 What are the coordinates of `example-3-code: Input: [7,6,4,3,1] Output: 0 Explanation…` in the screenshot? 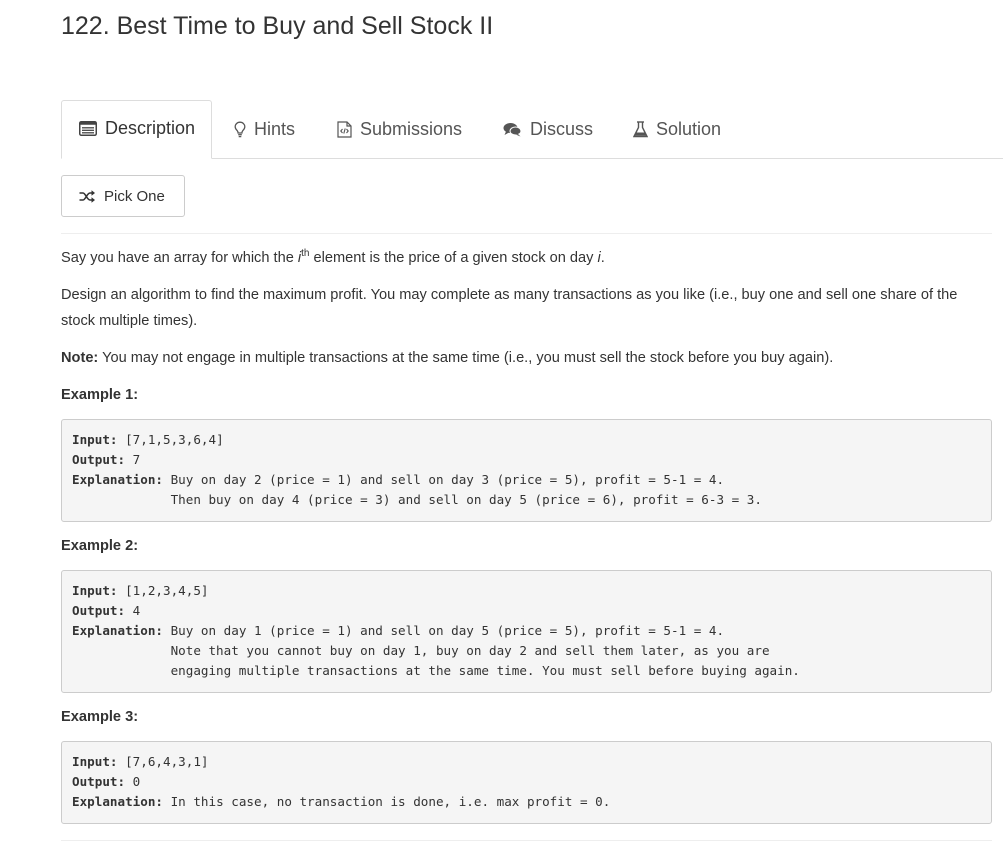 It's located at (526, 782).